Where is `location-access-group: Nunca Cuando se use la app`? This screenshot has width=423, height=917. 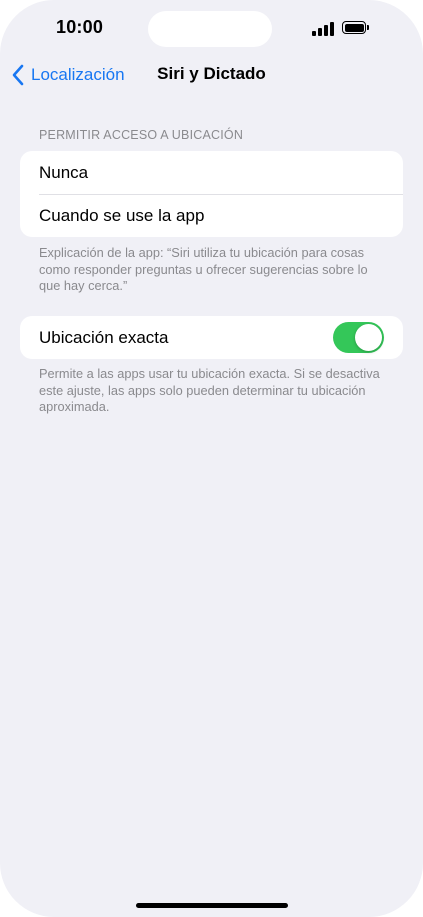
location-access-group: Nunca Cuando se use la app is located at coordinates (211, 194).